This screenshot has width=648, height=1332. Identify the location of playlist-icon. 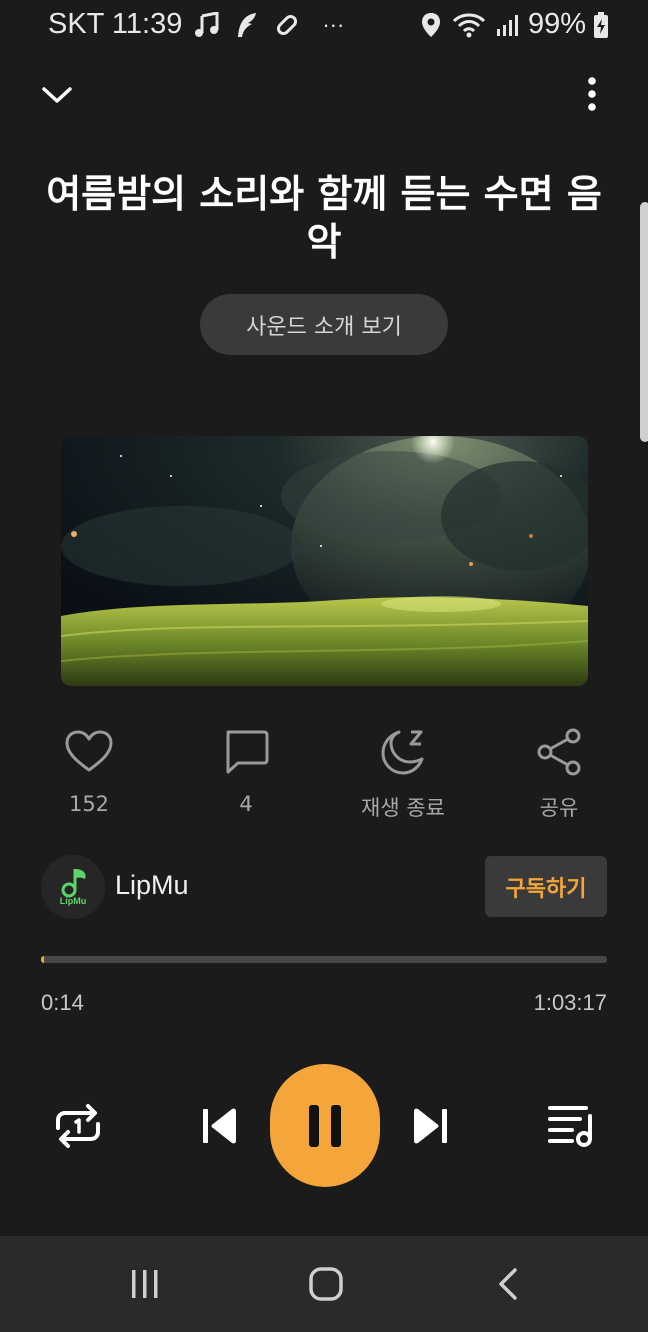
(570, 1126).